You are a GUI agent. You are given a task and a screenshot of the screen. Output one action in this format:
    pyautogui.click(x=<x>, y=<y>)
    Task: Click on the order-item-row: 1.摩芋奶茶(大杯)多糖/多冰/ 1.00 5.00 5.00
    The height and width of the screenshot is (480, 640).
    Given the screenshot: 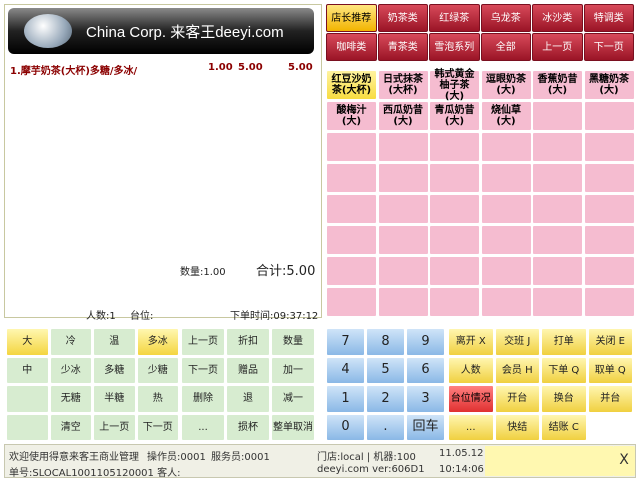 What is the action you would take?
    pyautogui.click(x=161, y=69)
    